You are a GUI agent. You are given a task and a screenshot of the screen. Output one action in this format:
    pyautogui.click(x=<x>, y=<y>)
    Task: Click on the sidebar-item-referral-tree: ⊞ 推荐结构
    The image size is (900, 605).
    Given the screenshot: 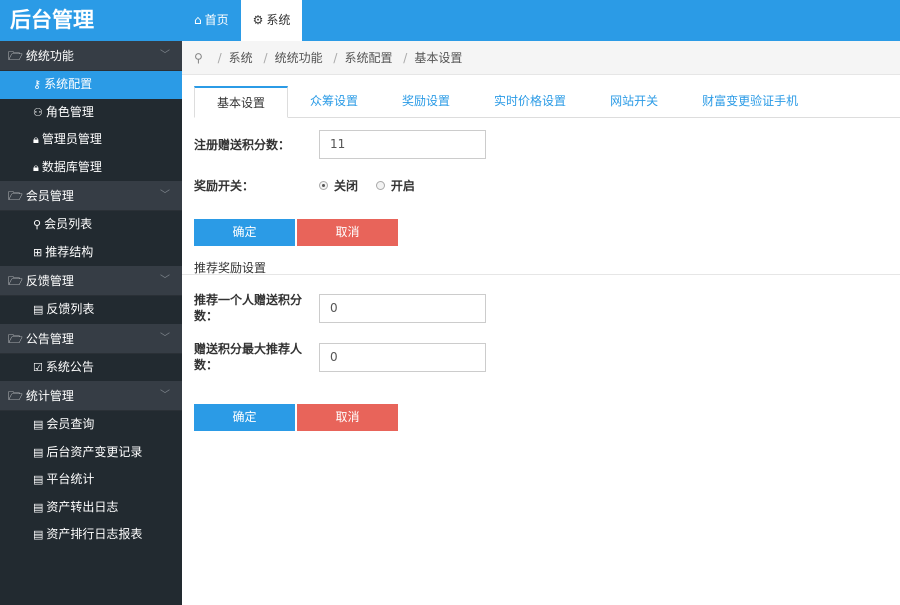 What is the action you would take?
    pyautogui.click(x=91, y=253)
    